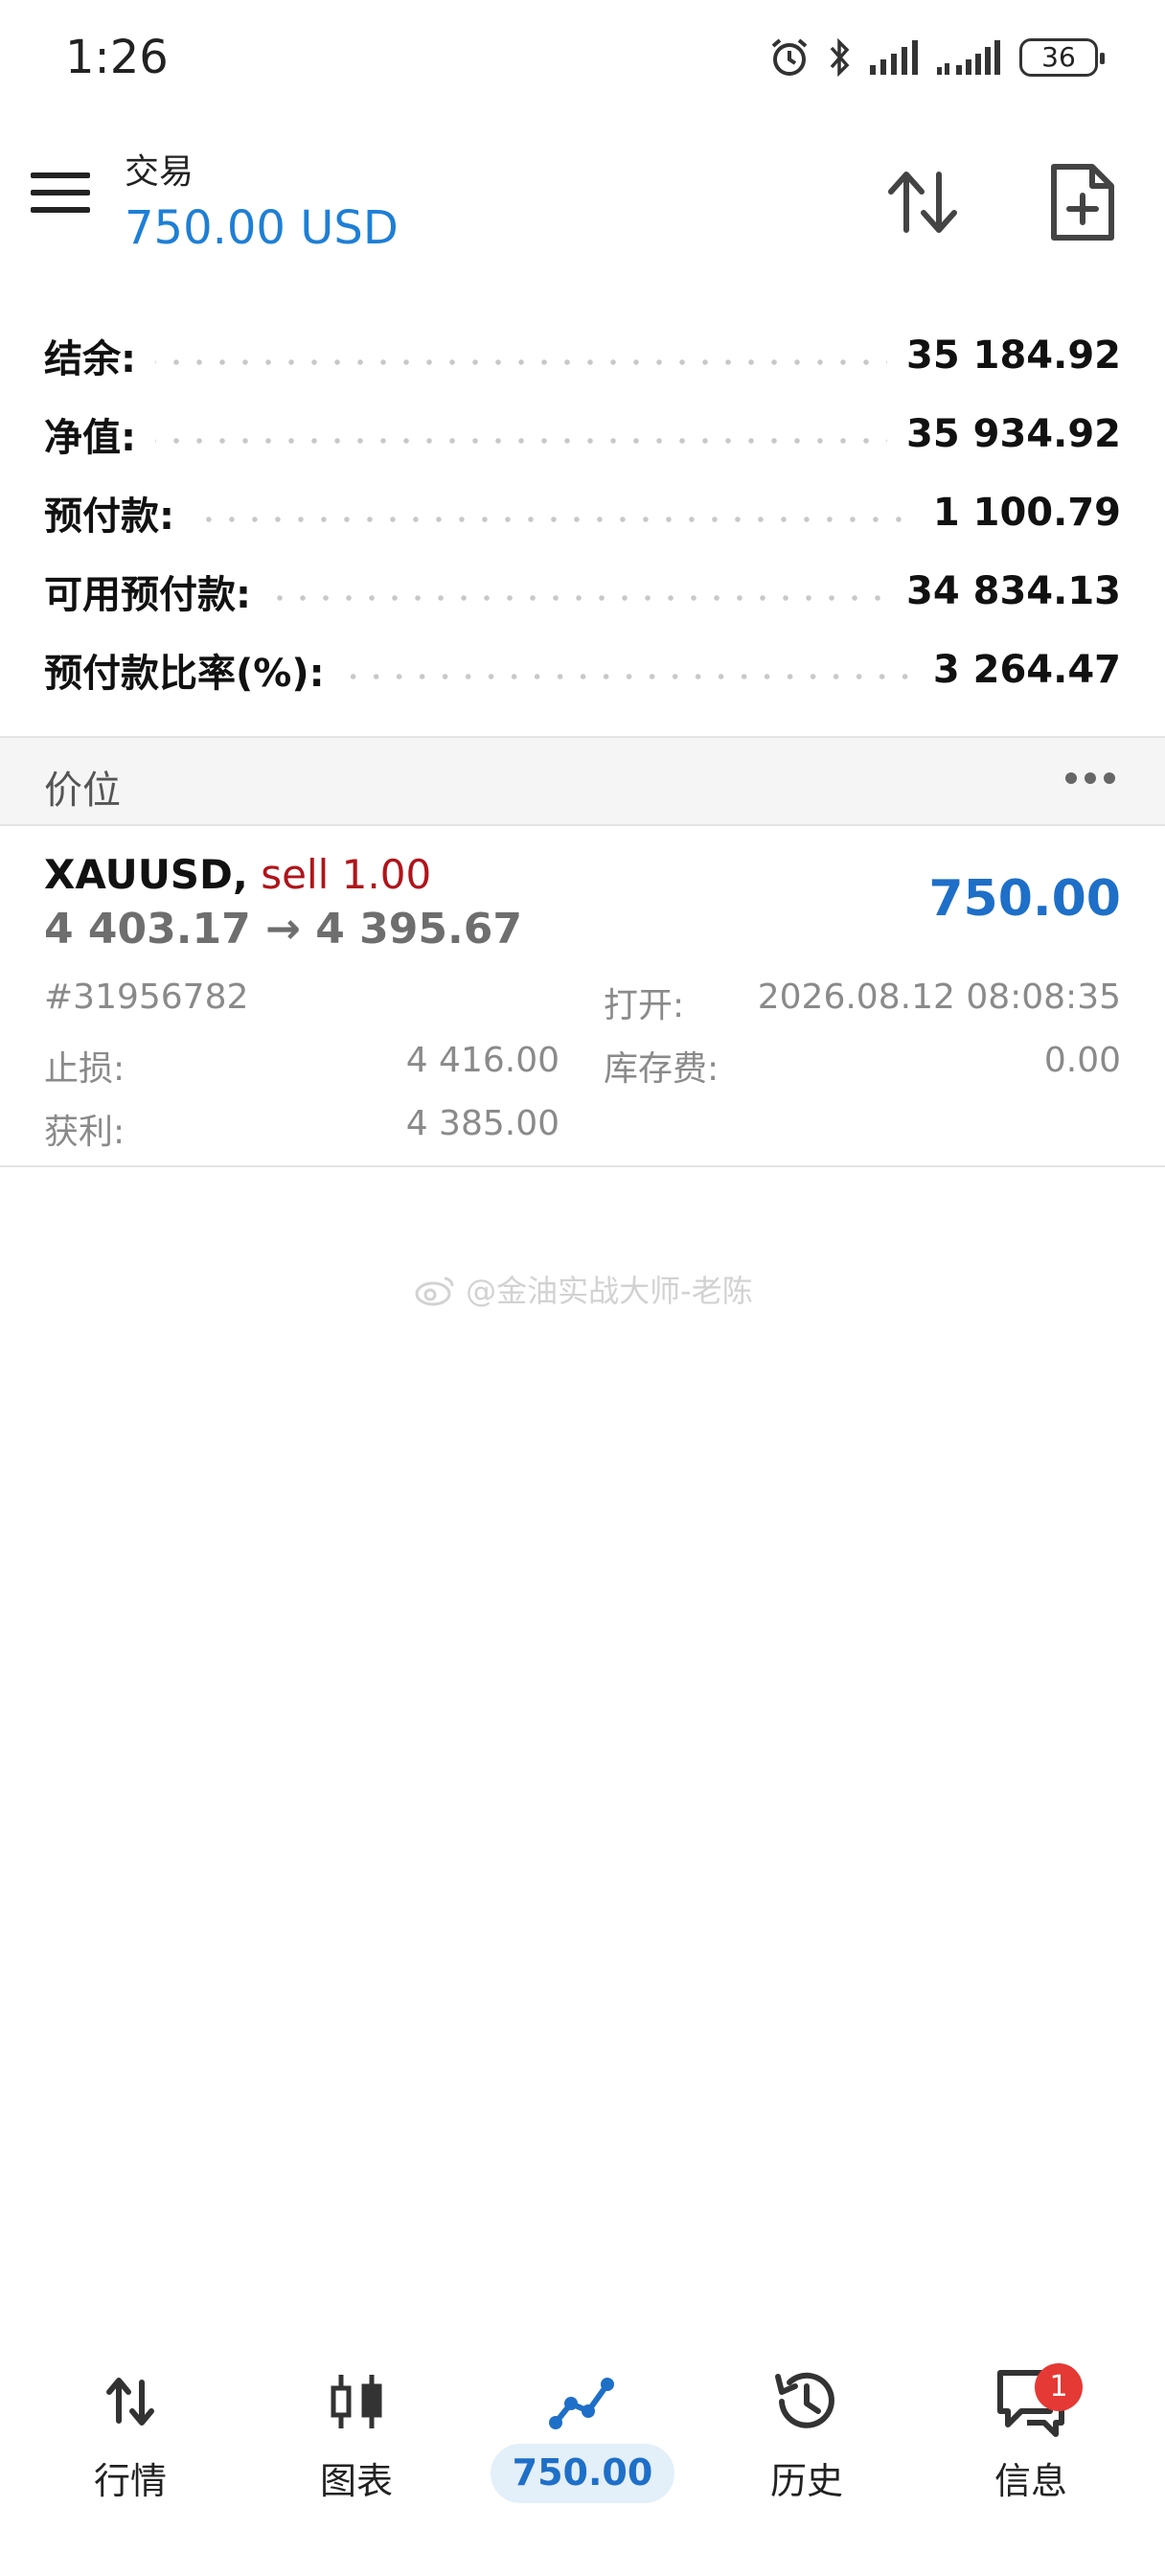 The height and width of the screenshot is (2576, 1165). Describe the element at coordinates (662, 1069) in the screenshot. I see `swap-label: 库存费:` at that location.